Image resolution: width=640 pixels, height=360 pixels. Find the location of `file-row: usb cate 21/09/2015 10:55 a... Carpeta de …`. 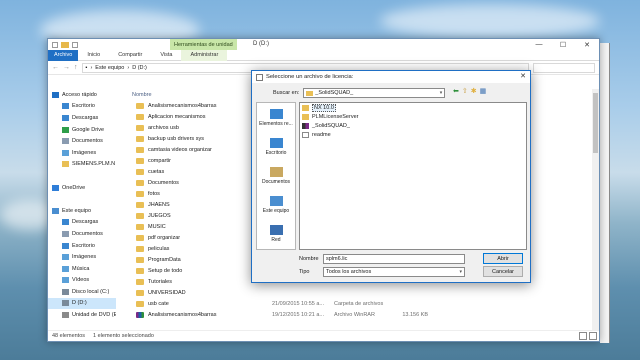

file-row: usb cate 21/09/2015 10:55 a... Carpeta de … is located at coordinates (363, 304).